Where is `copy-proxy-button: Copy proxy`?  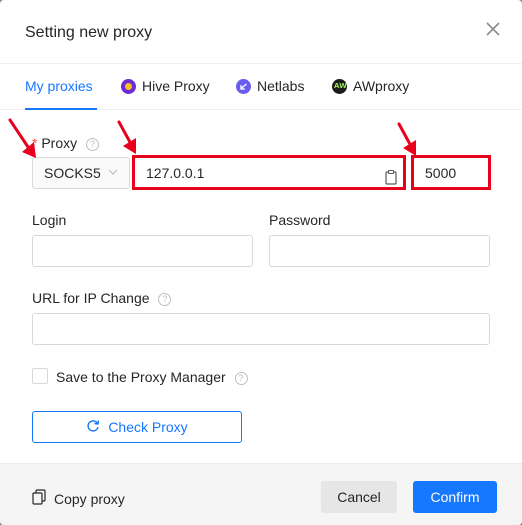
copy-proxy-button: Copy proxy is located at coordinates (78, 498).